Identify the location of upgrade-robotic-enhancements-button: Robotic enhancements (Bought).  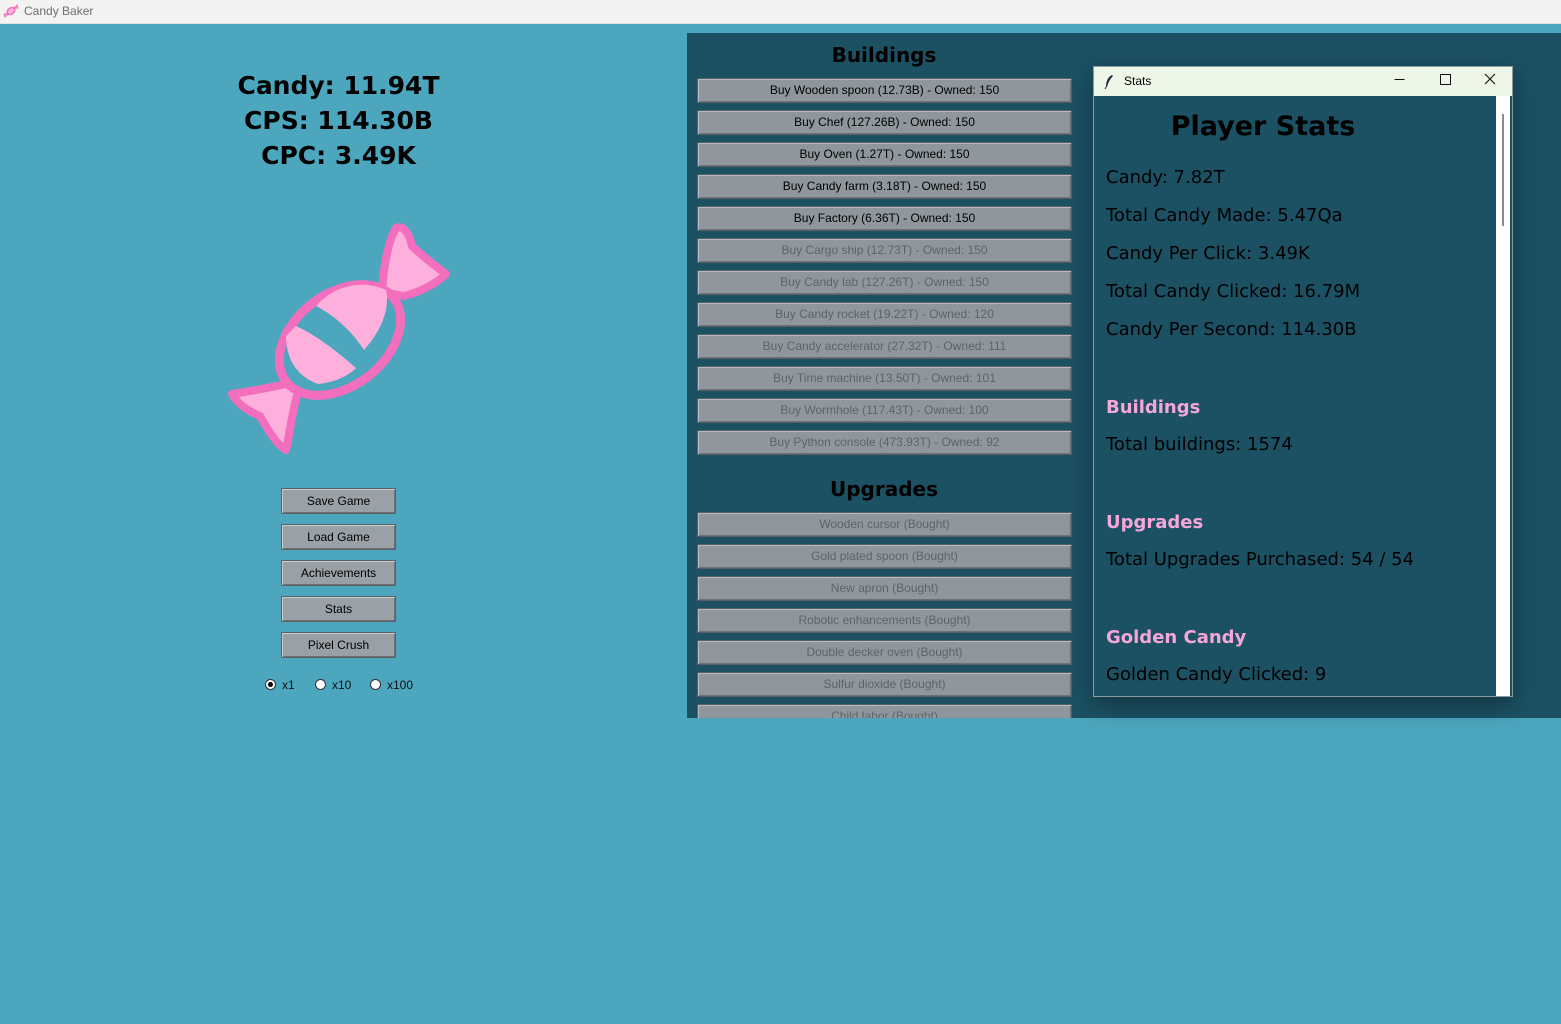
(884, 620).